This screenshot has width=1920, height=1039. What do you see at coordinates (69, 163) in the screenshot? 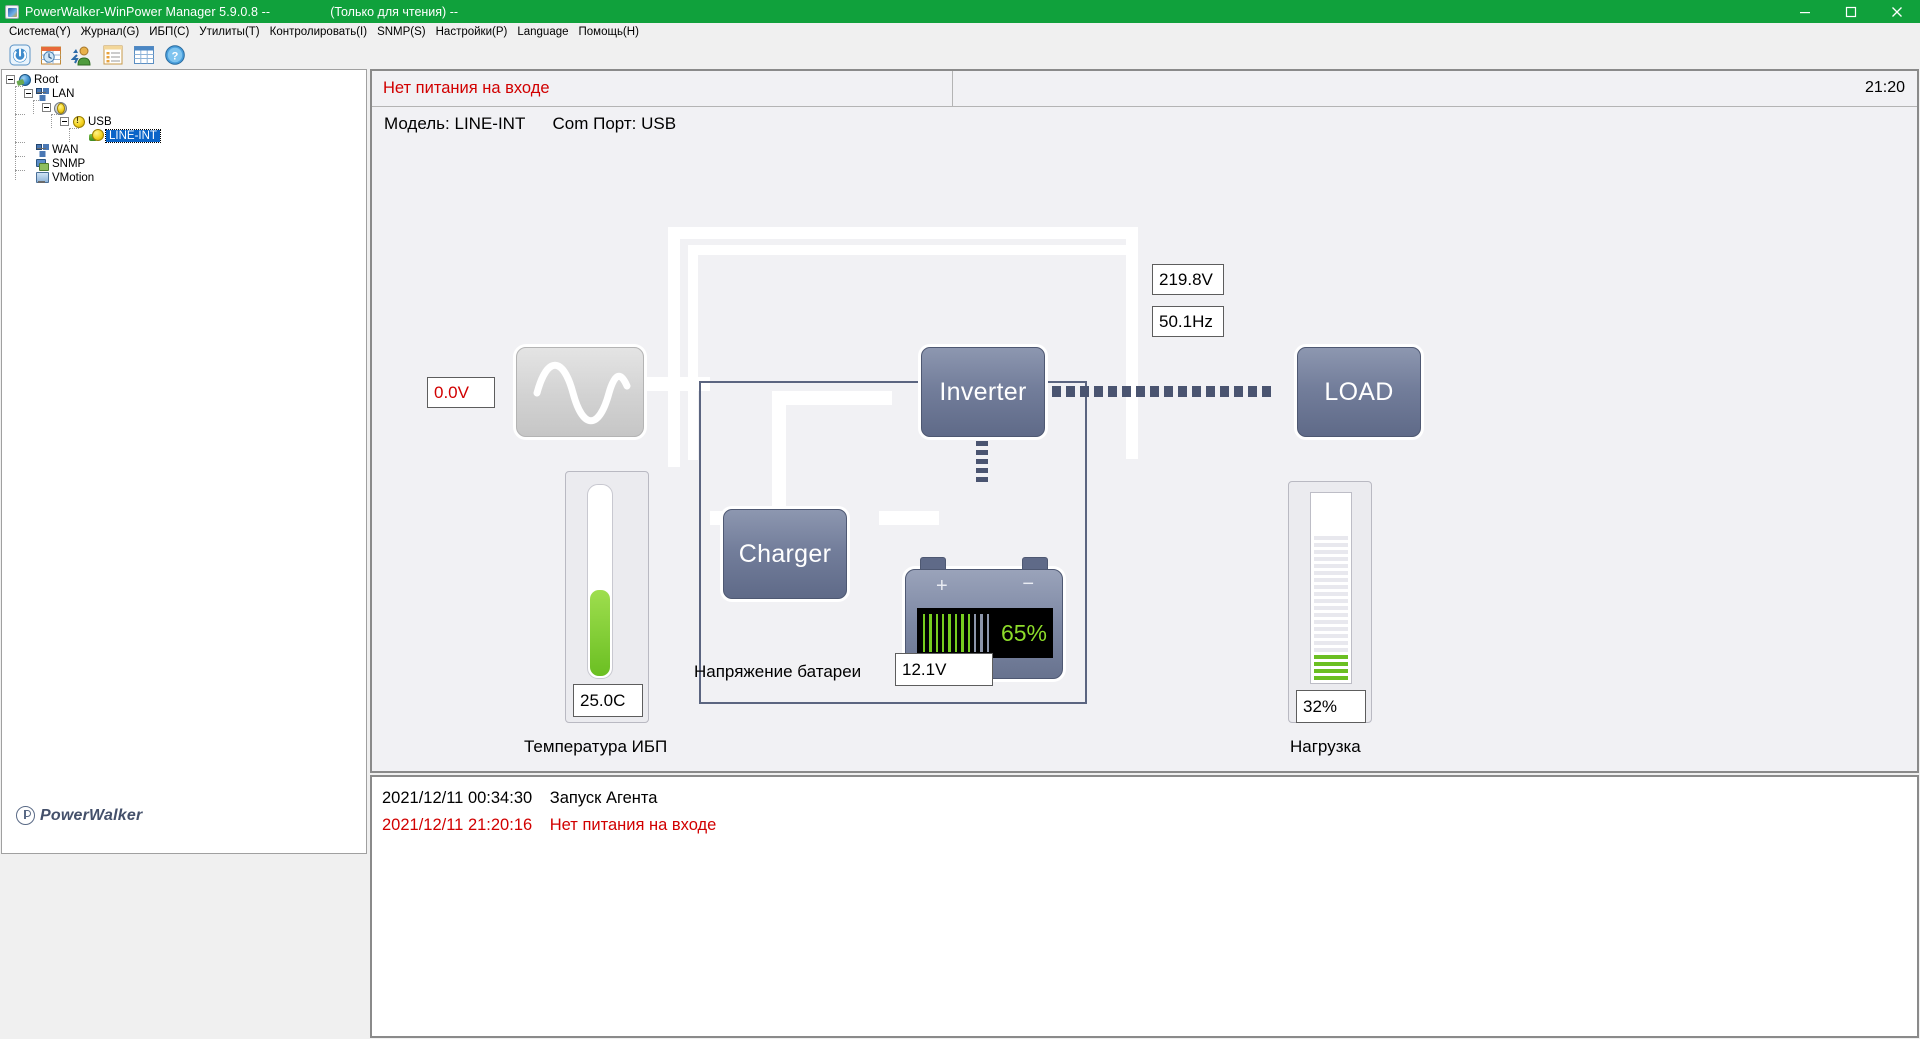
I see `tree-item-label: SNMP` at bounding box center [69, 163].